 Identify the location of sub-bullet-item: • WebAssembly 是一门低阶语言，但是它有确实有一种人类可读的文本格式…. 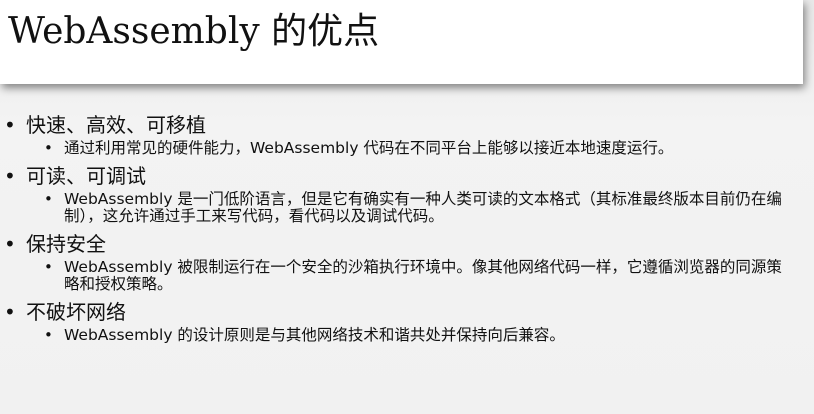
(407, 208).